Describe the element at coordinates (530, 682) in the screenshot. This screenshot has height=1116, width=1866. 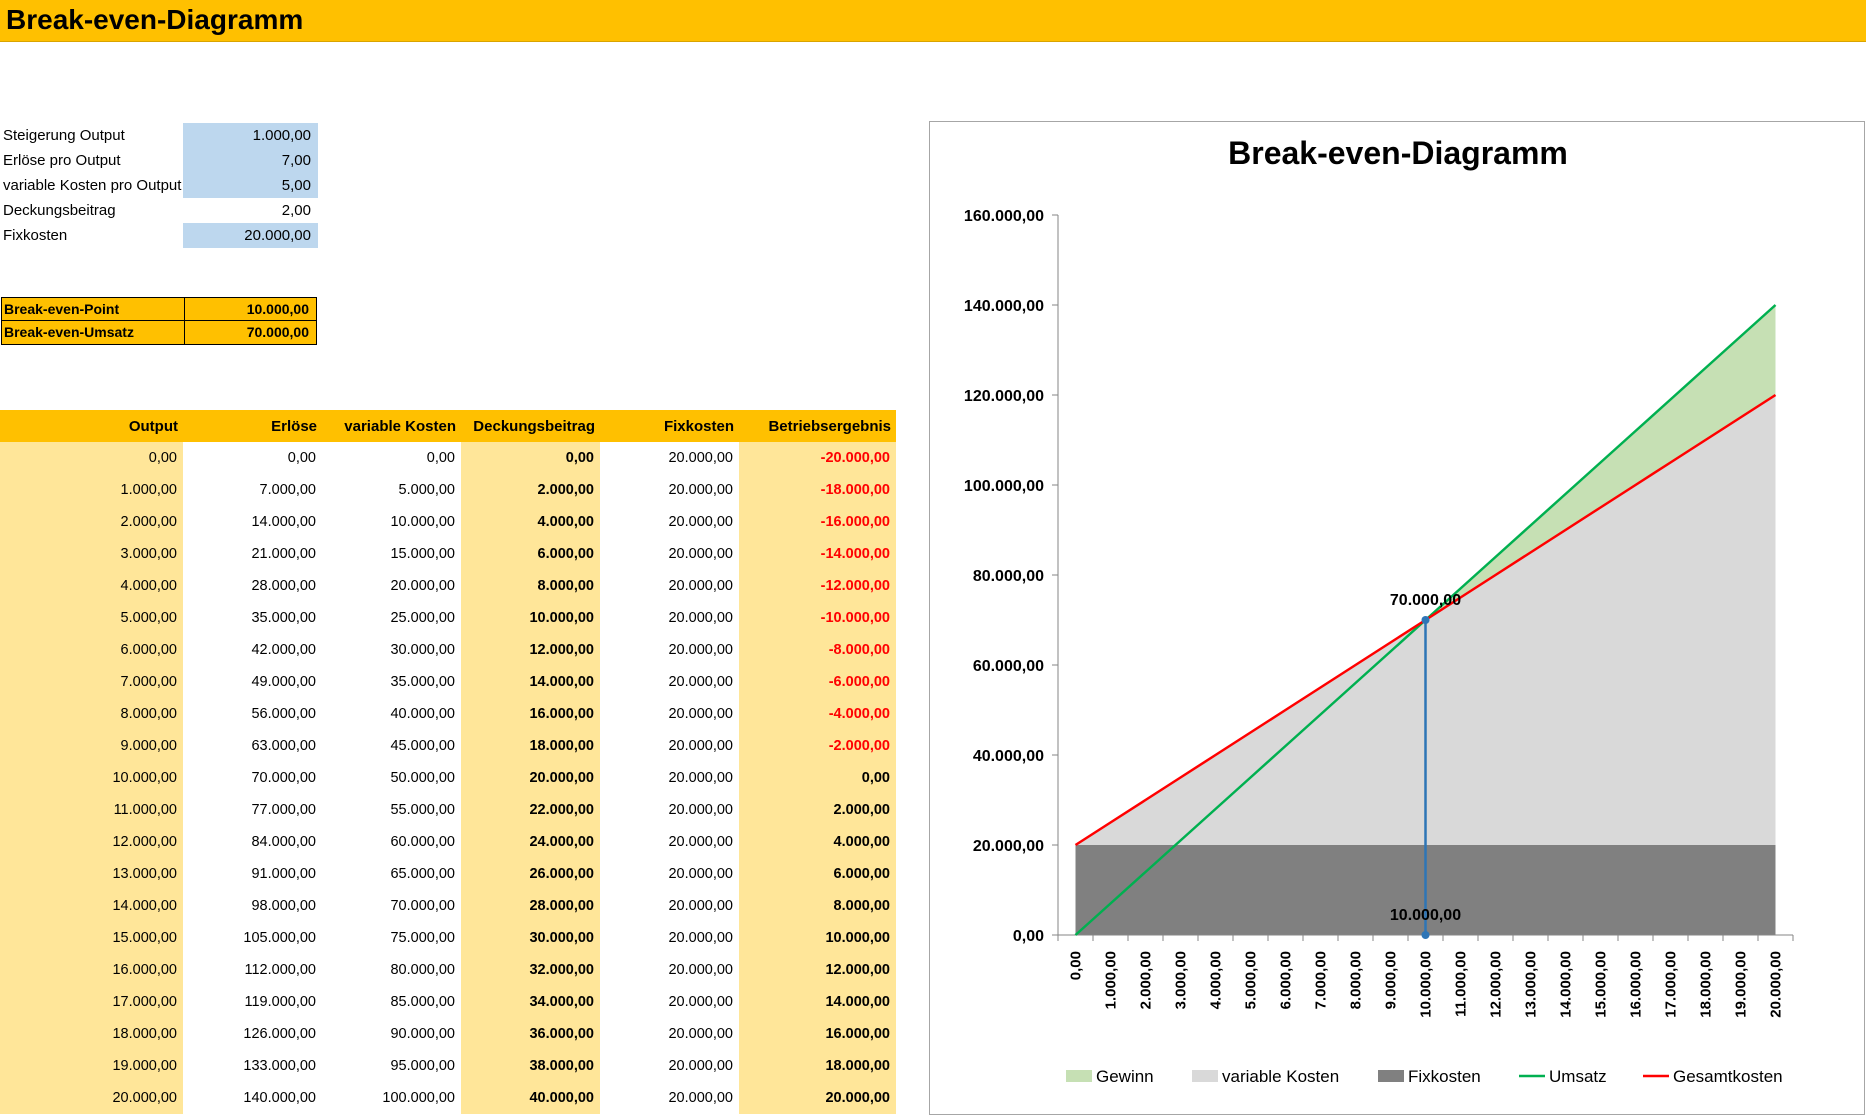
I see `cell-deckungsbeitrag: 14.000,00` at that location.